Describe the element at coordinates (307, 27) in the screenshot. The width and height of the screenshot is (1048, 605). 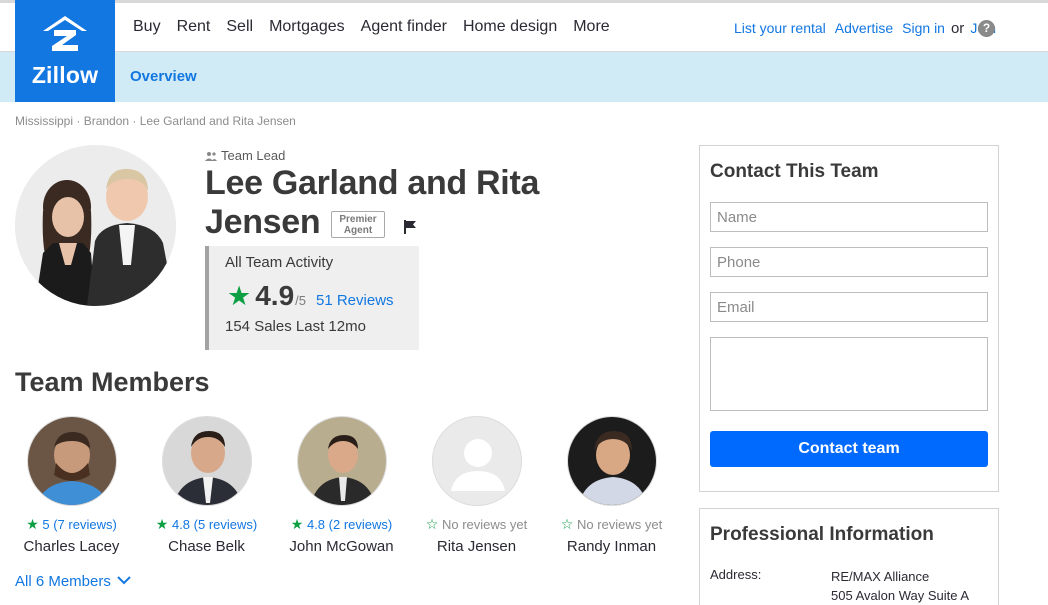
I see `nav-mortgages: Mortgages` at that location.